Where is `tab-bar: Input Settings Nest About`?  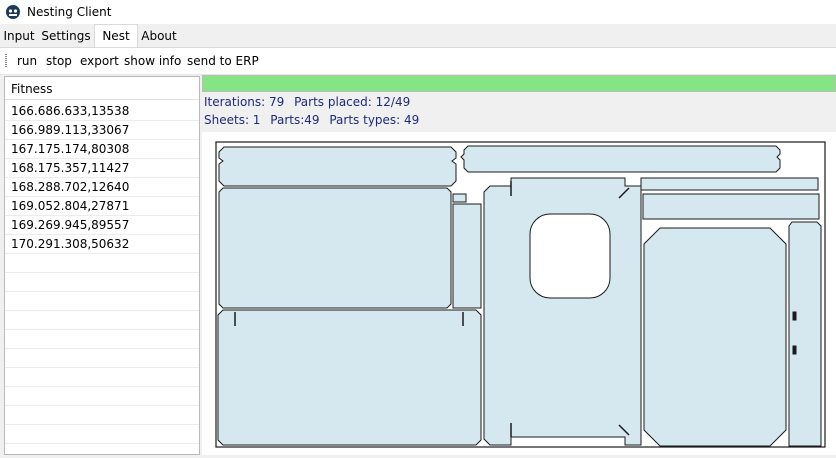 tab-bar: Input Settings Nest About is located at coordinates (418, 36).